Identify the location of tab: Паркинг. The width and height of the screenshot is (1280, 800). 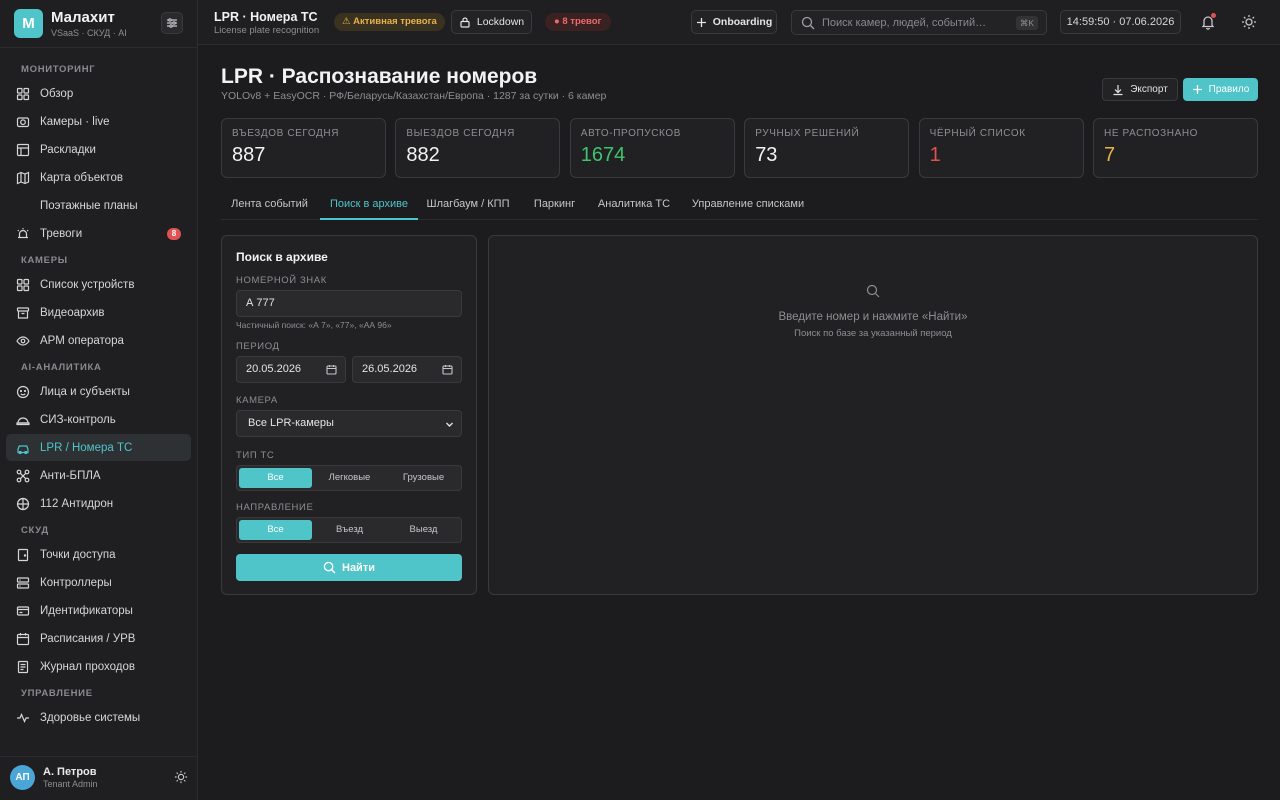
(554, 205).